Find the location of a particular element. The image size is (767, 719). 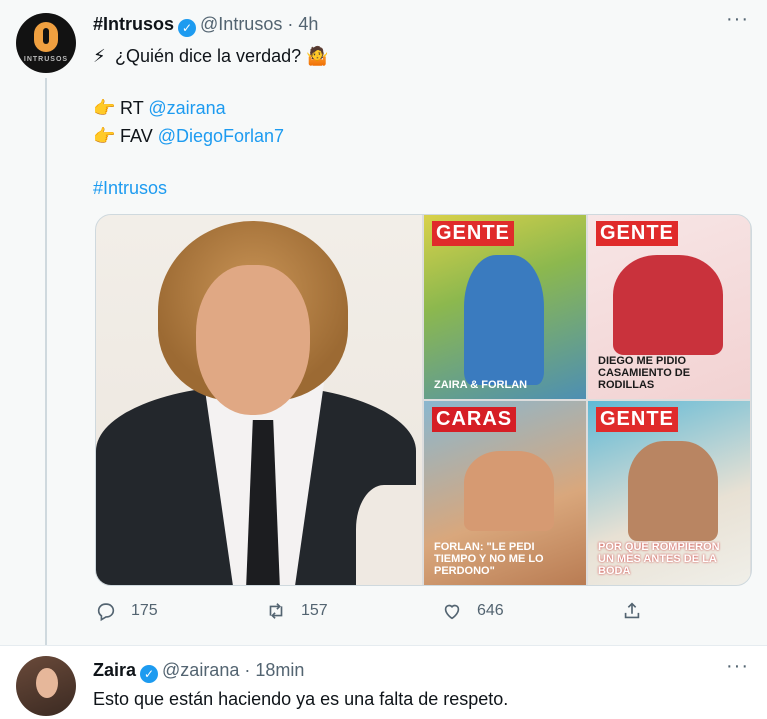

tweet-actions: 175 157 646 is located at coordinates (385, 614).